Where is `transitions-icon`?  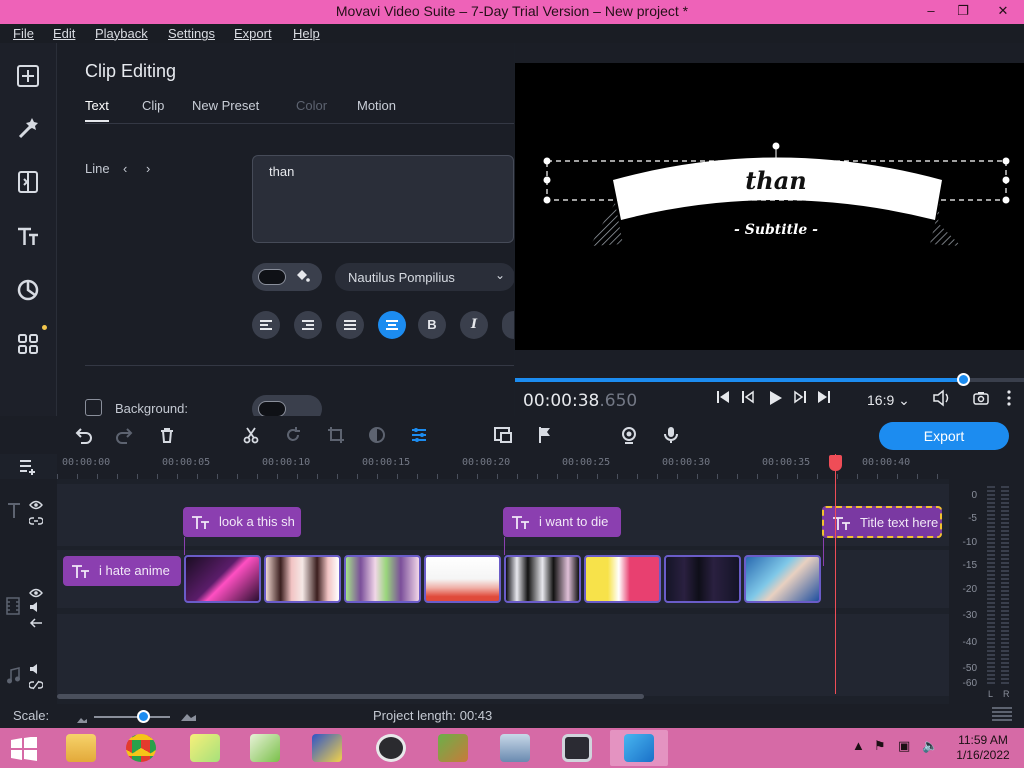
transitions-icon is located at coordinates (28, 182).